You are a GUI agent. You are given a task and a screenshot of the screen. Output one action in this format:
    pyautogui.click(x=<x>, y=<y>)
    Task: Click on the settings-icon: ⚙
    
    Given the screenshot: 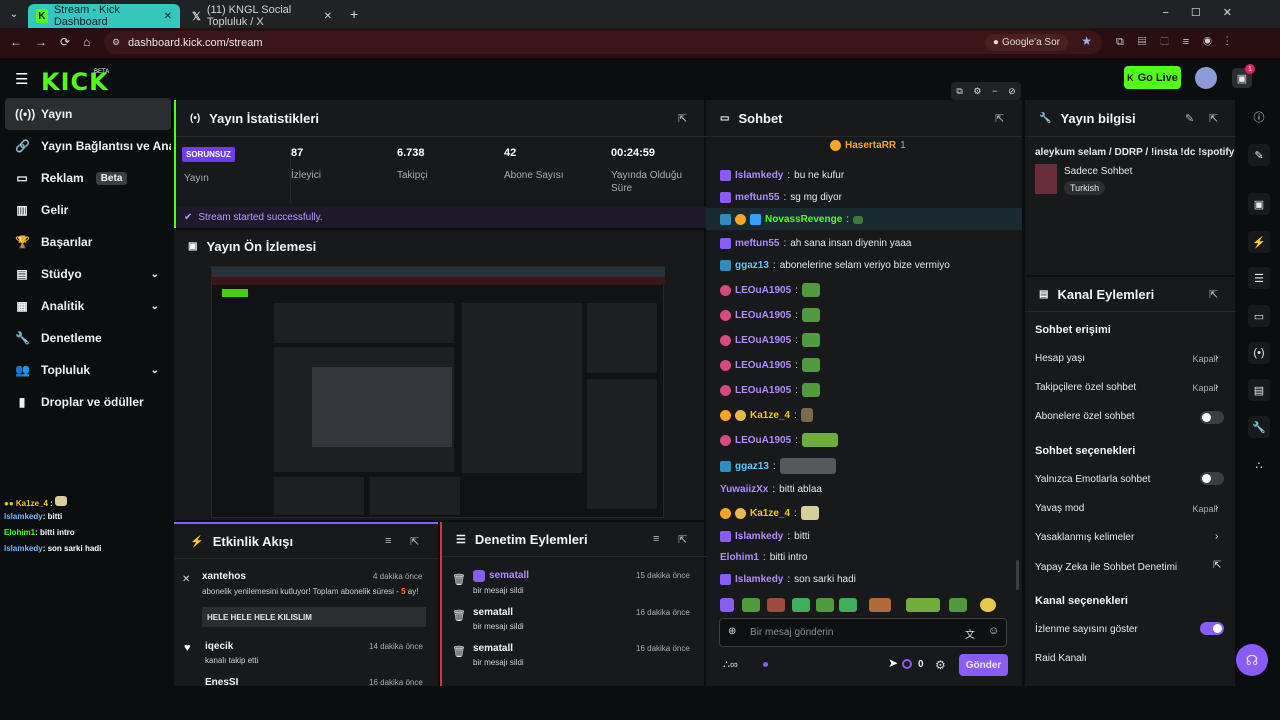 What is the action you would take?
    pyautogui.click(x=977, y=91)
    